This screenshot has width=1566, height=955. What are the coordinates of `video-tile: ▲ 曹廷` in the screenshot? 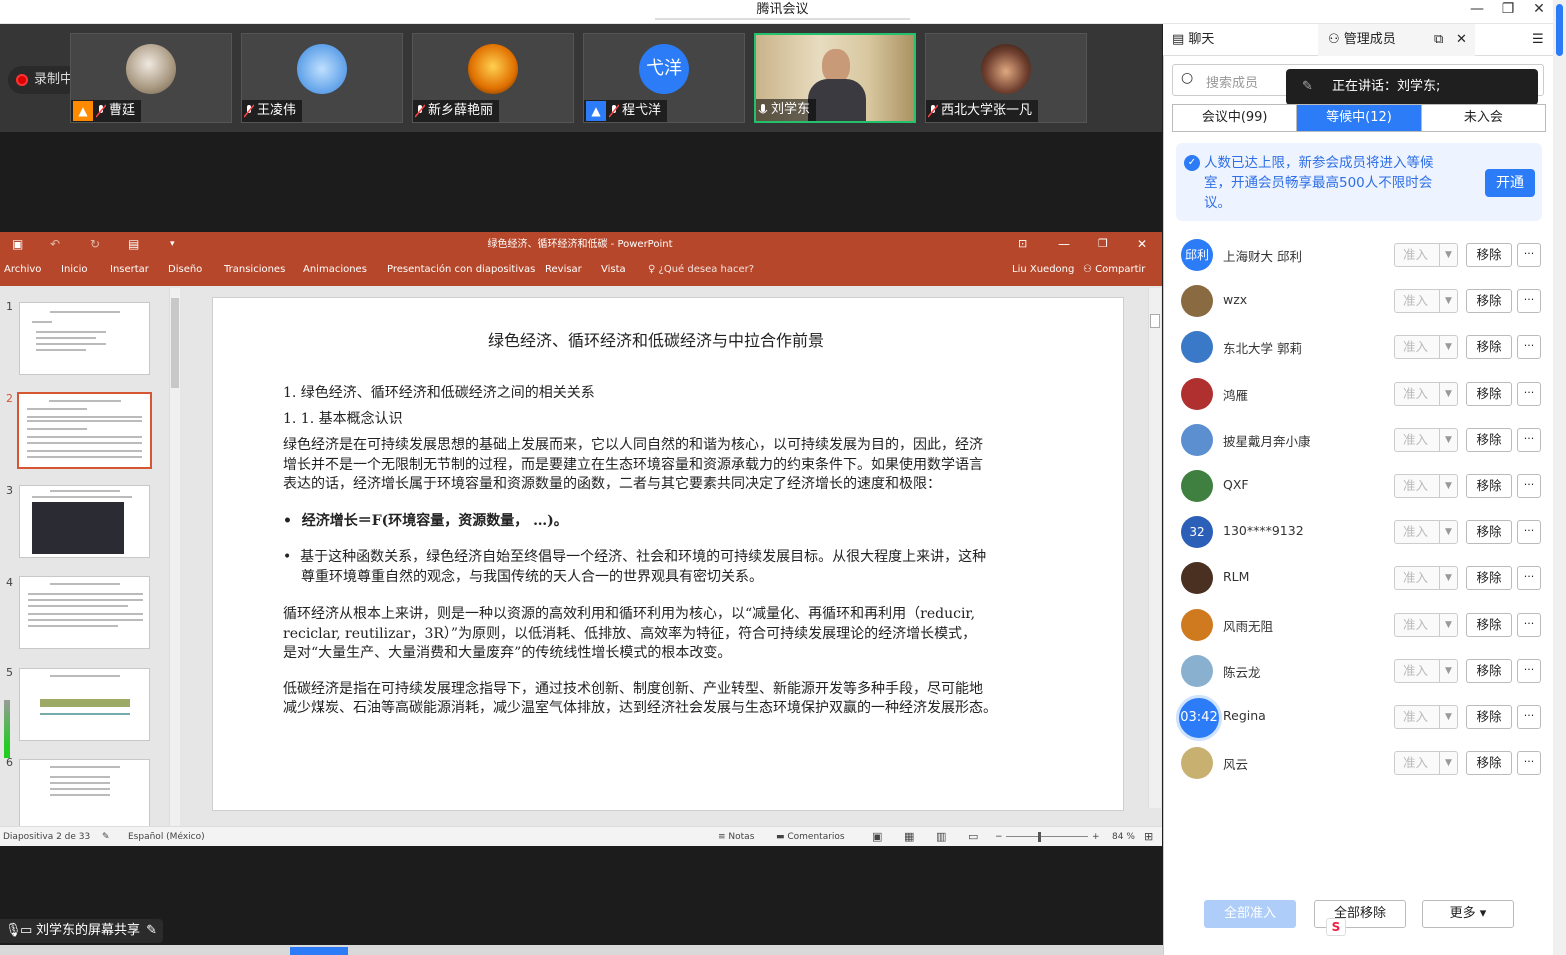 It's located at (151, 78).